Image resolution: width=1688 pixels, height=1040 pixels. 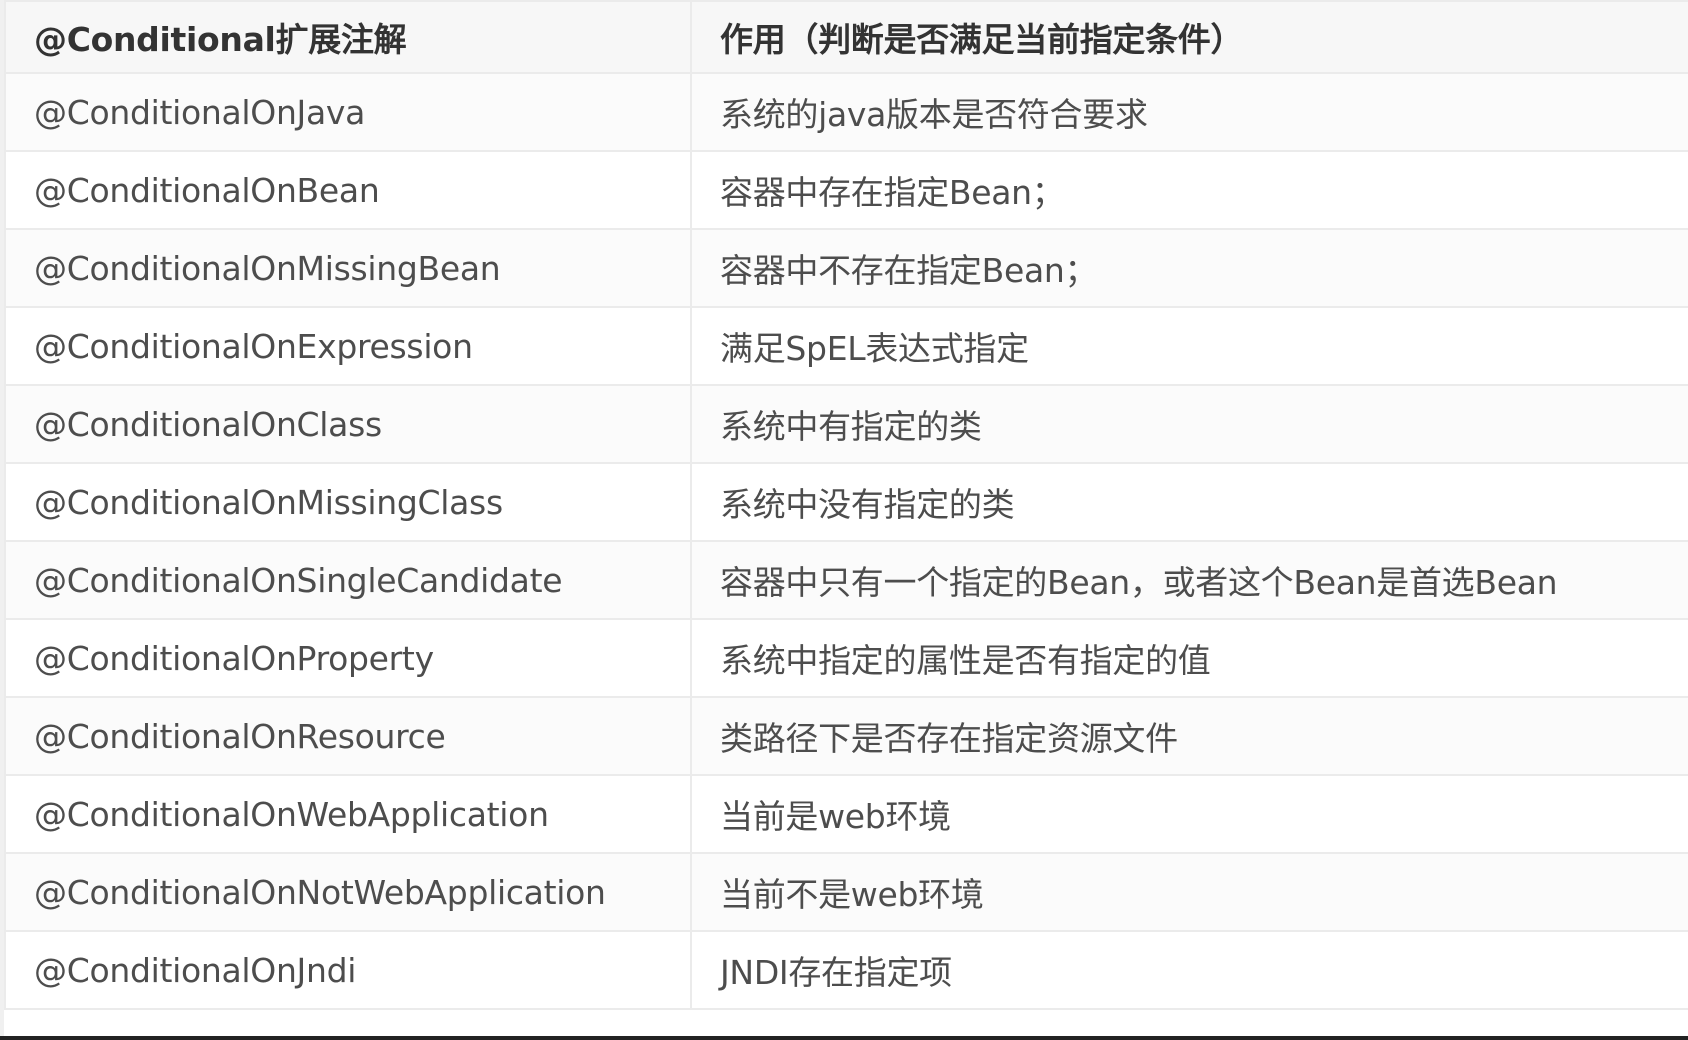 I want to click on table-row: @ConditionalOnJava 系统的java版本是否符合要求, so click(x=846, y=112).